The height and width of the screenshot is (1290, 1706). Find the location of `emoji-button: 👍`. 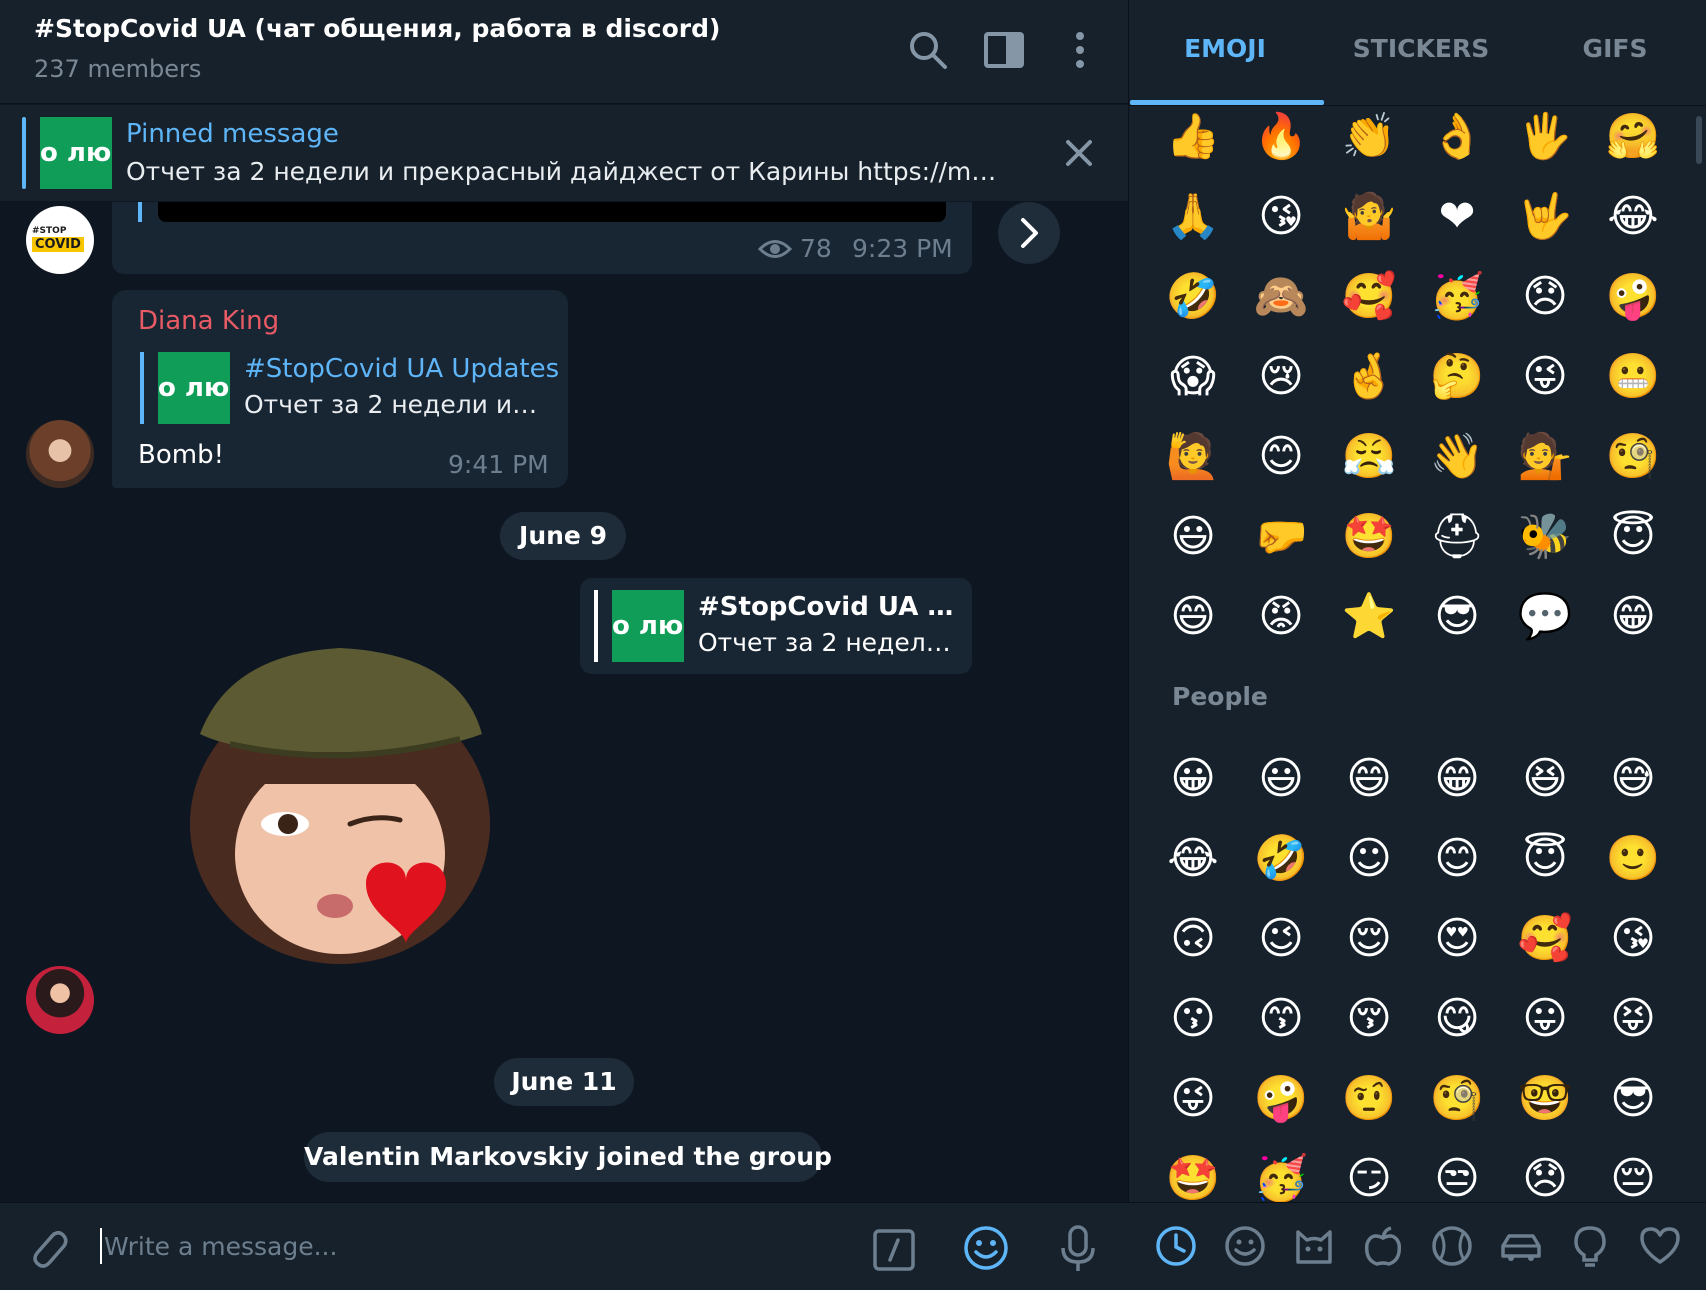

emoji-button: 👍 is located at coordinates (1193, 137).